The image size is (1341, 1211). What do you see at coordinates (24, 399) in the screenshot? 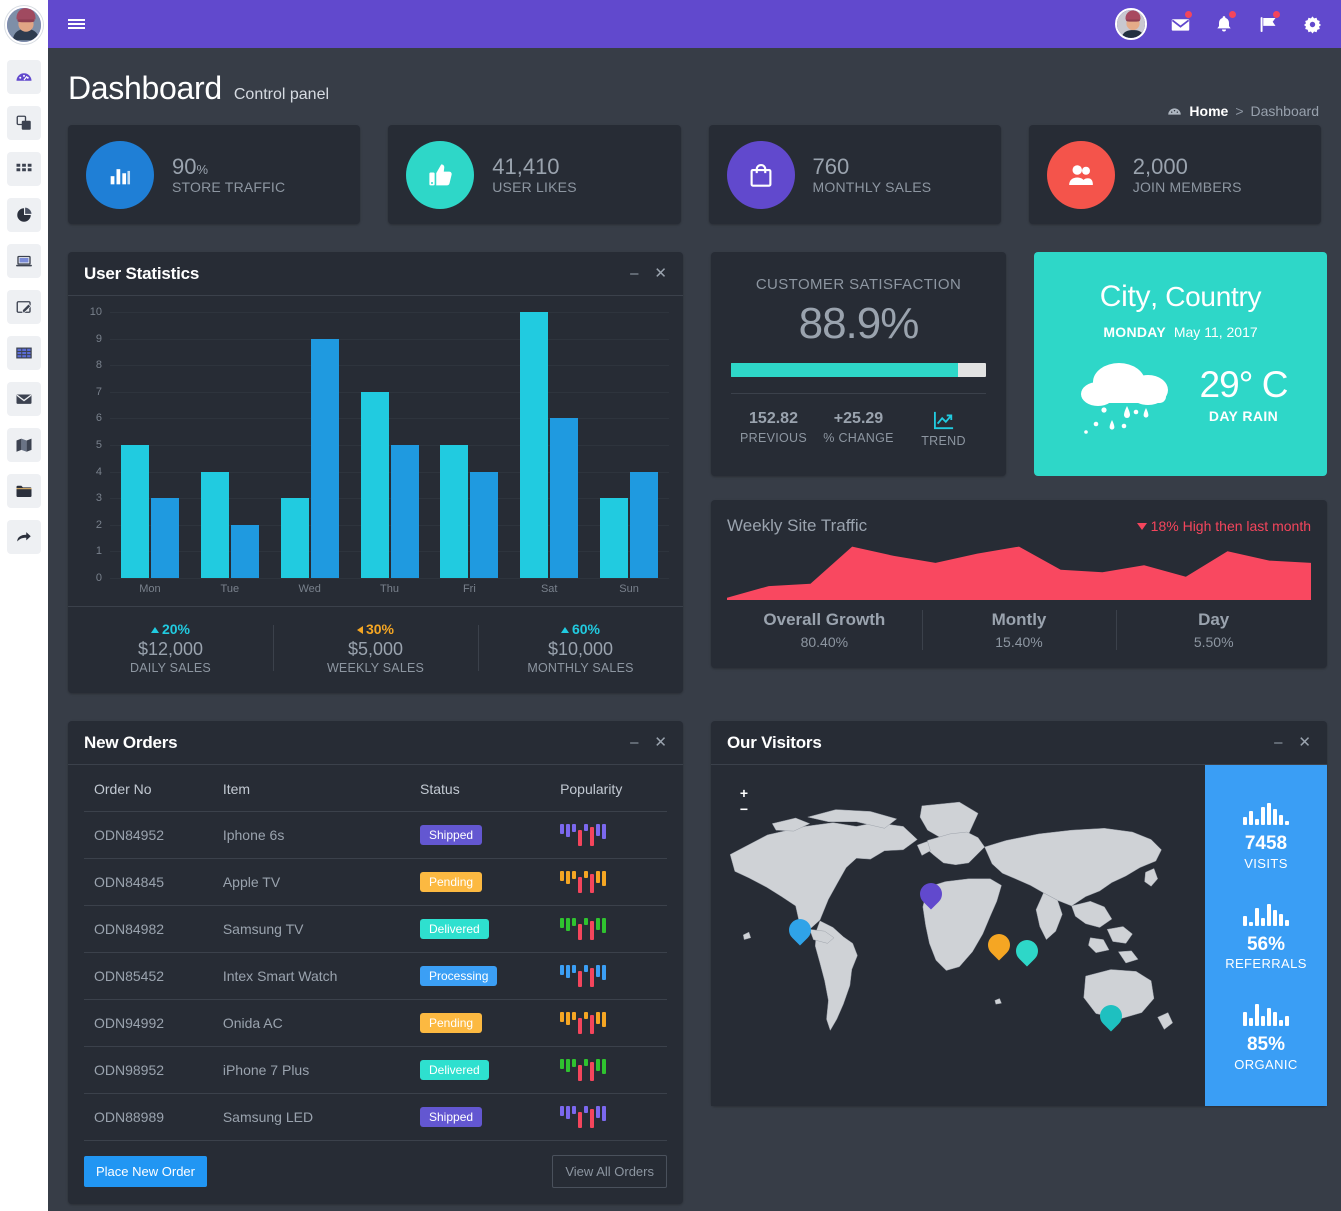
I see `sidebar-item-mail` at bounding box center [24, 399].